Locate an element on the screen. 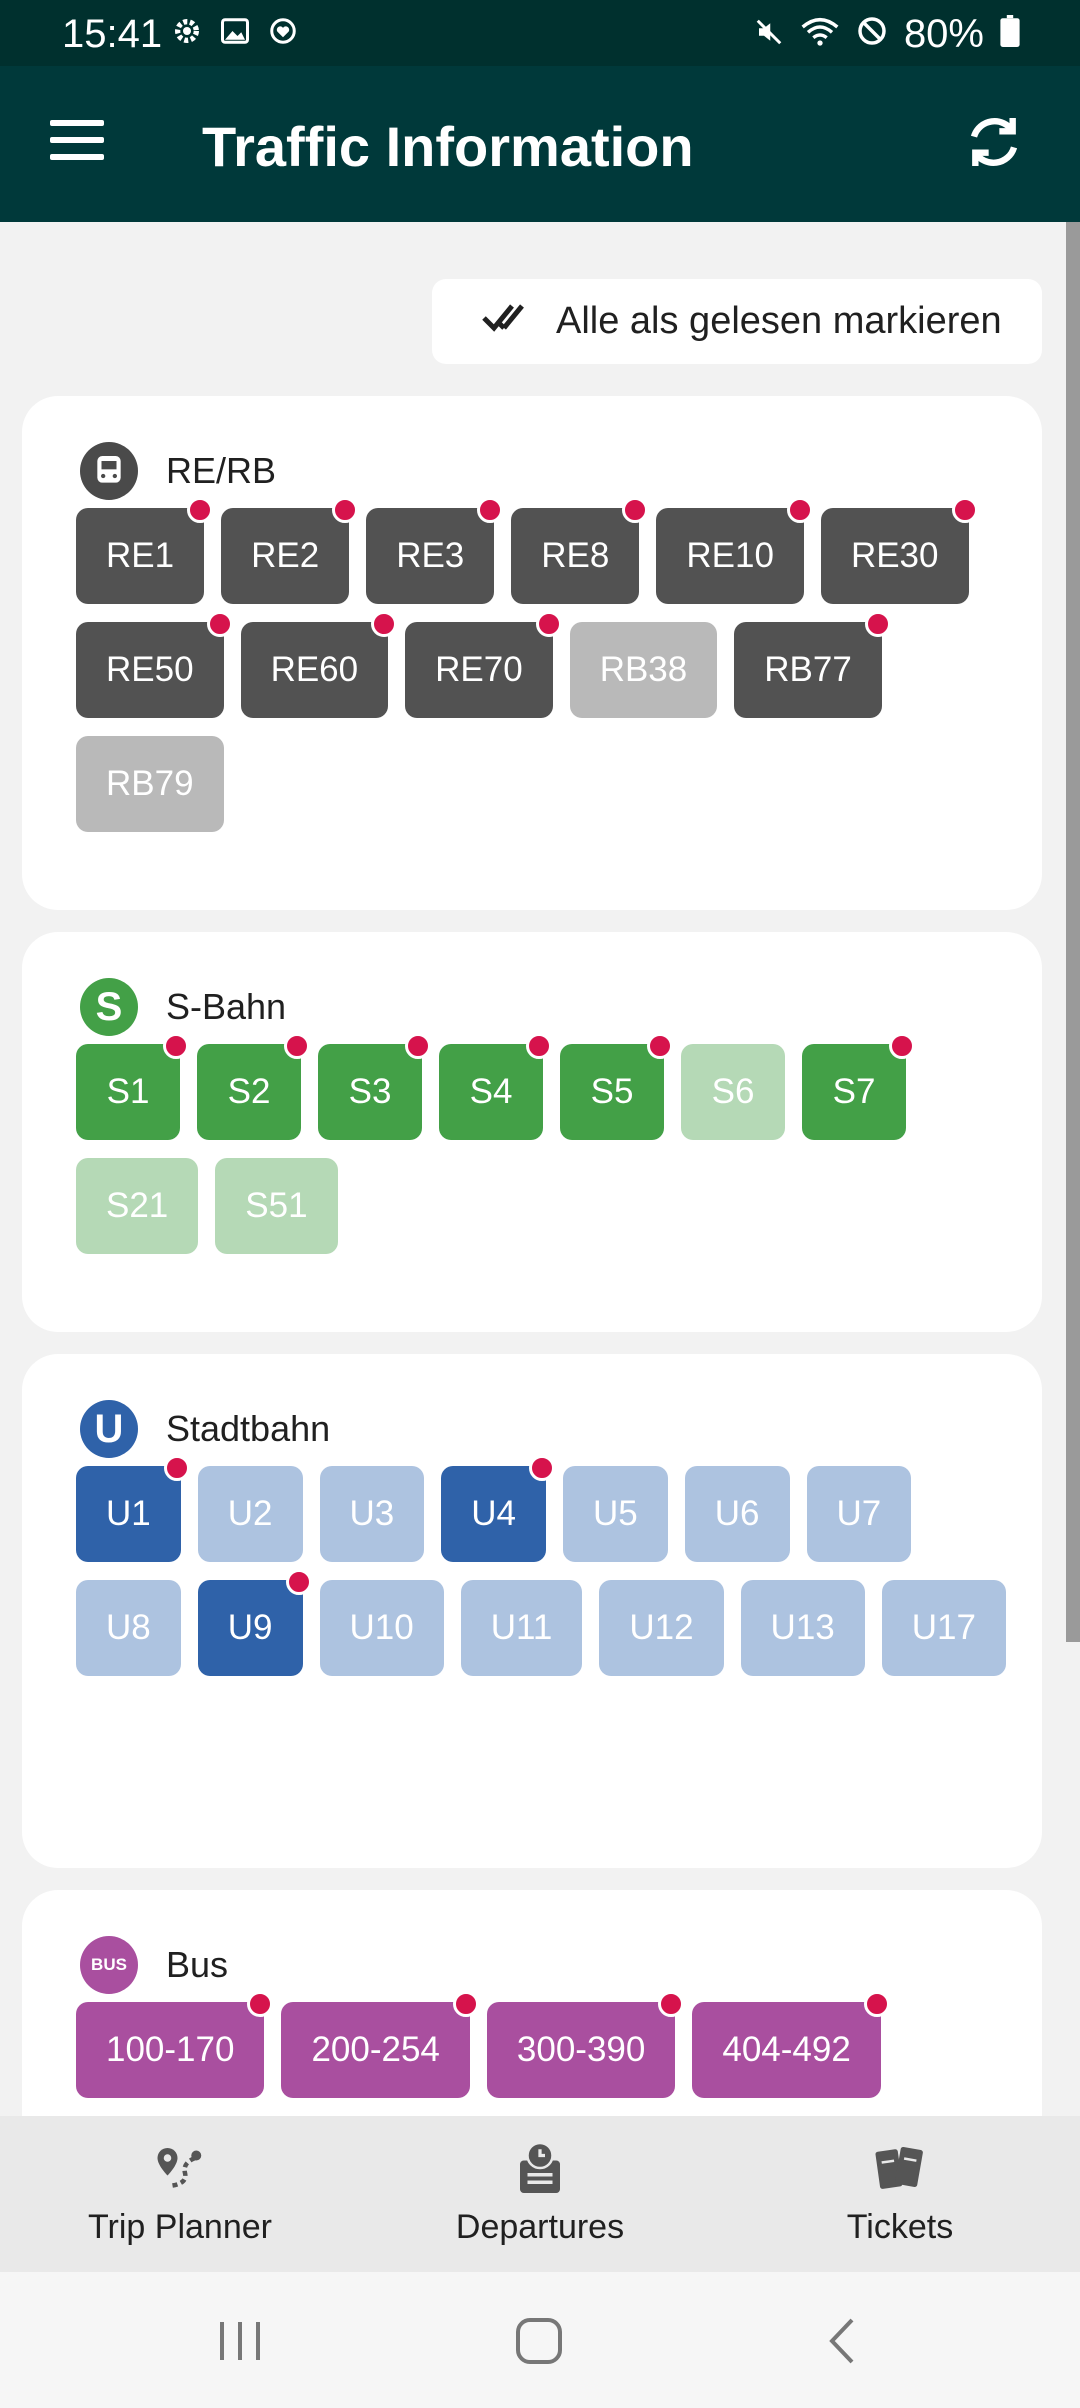 Image resolution: width=1080 pixels, height=2408 pixels. mark-all-read-button: Alle als gelesen markieren is located at coordinates (737, 321).